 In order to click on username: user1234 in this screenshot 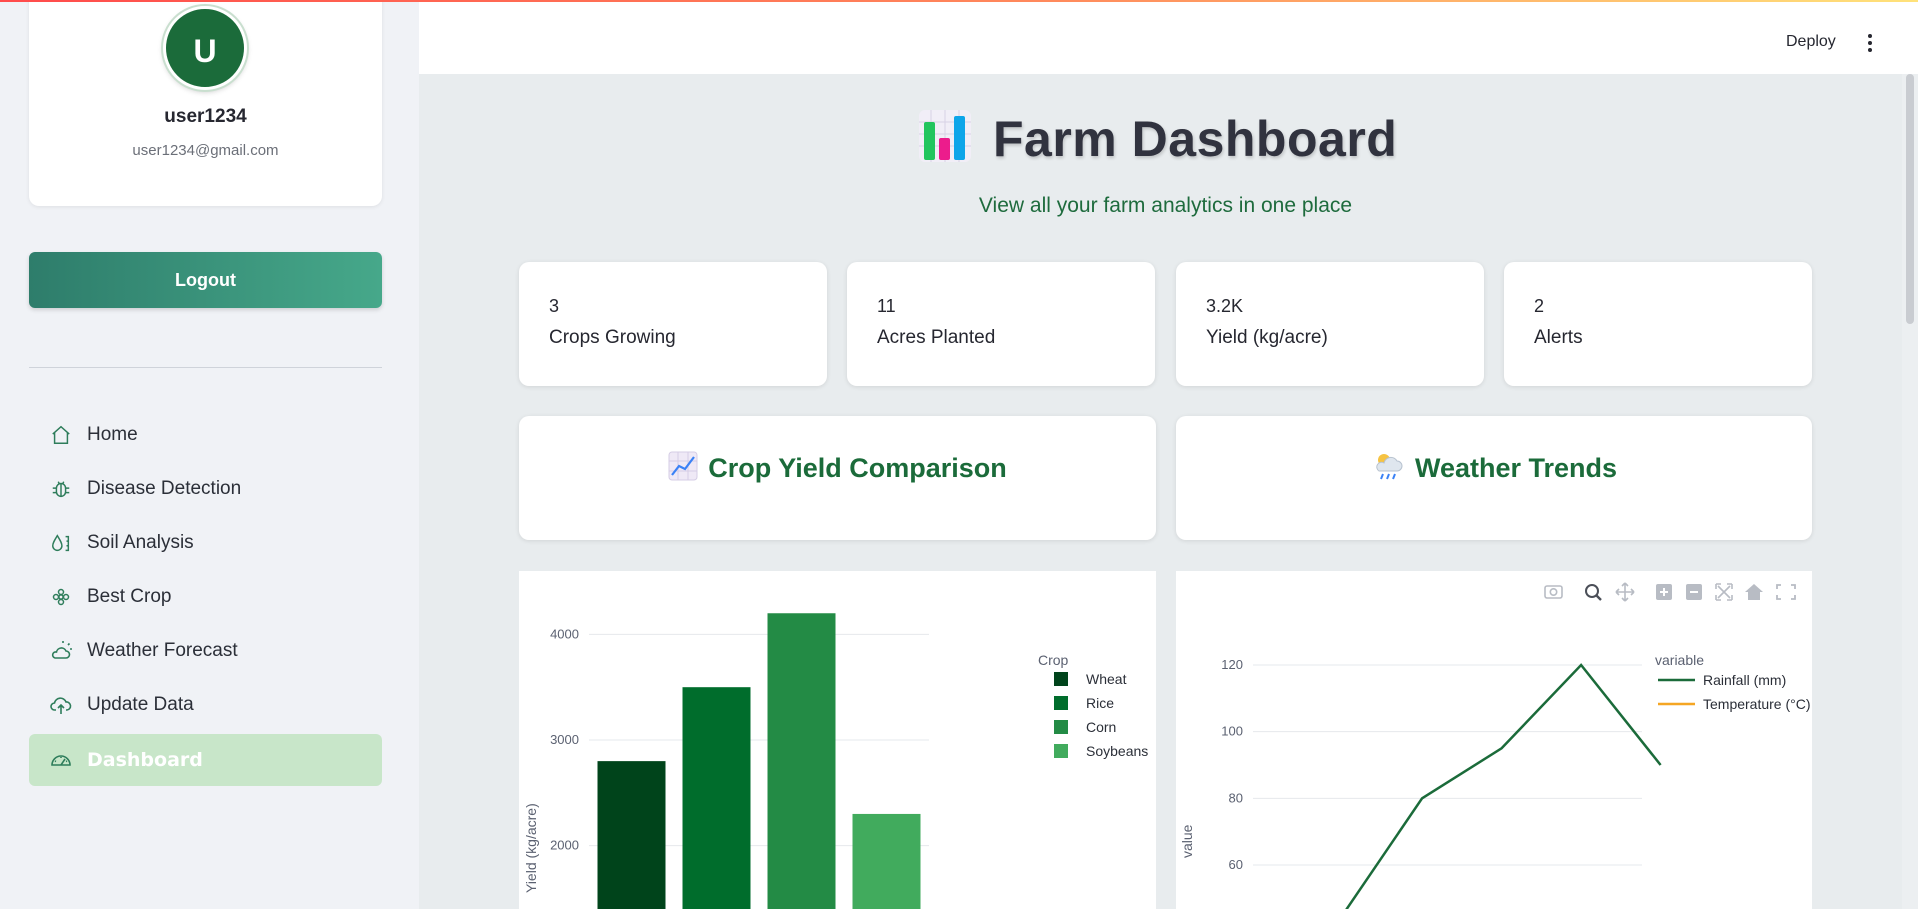, I will do `click(205, 116)`.